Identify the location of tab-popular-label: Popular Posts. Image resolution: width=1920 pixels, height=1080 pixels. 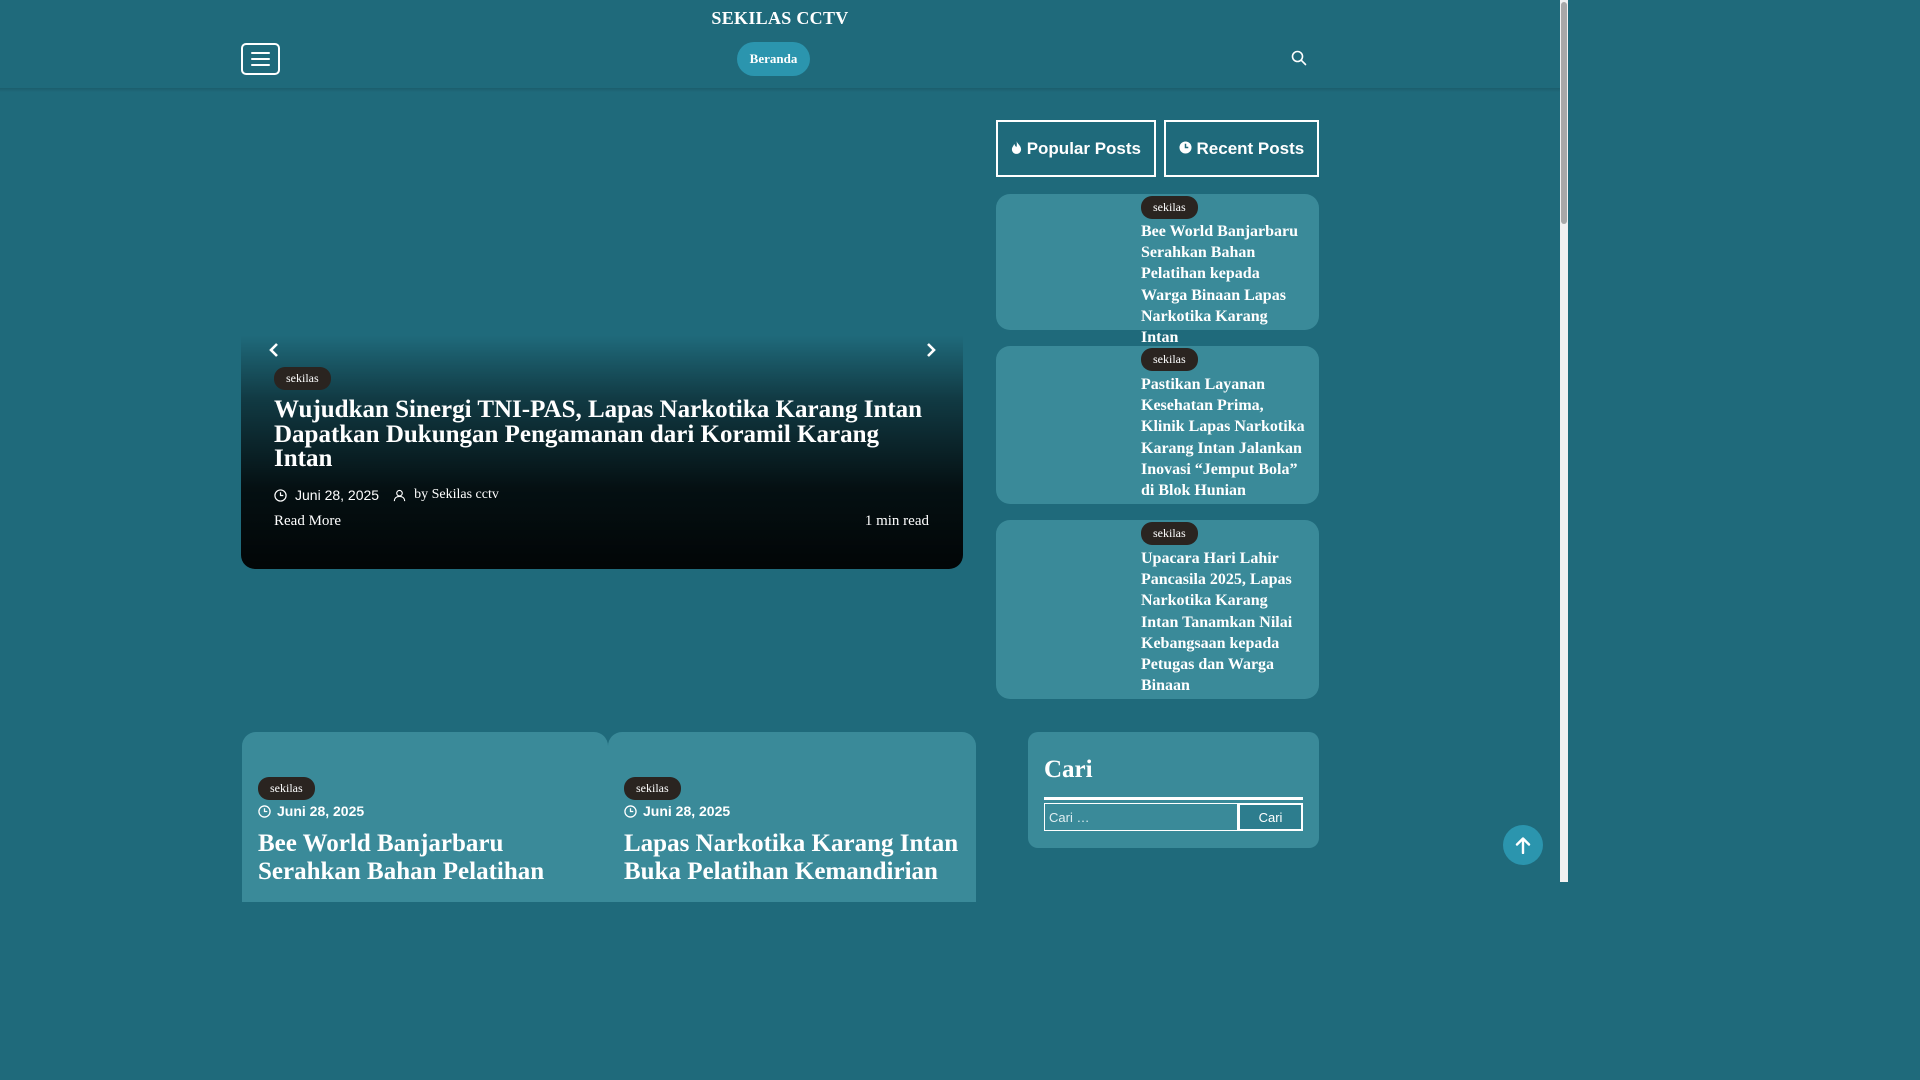
(1084, 148).